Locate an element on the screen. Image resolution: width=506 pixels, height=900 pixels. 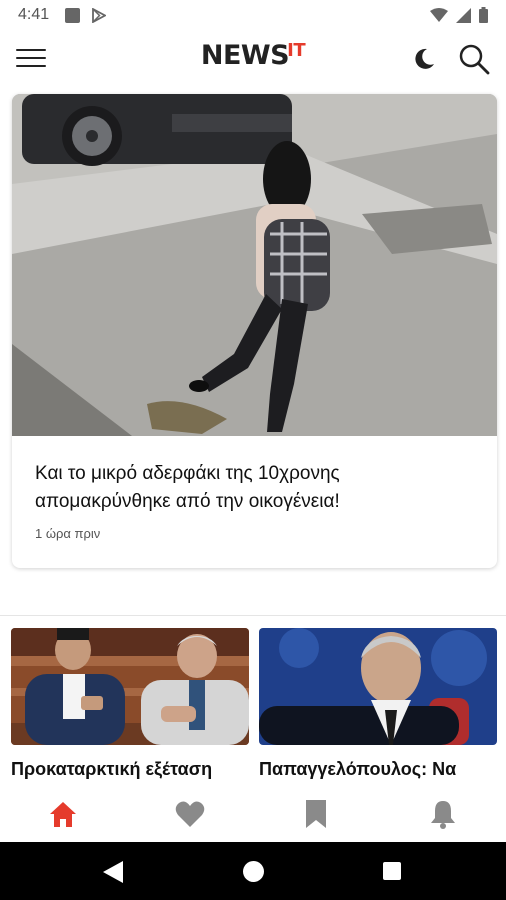
play-store-icon is located at coordinates (99, 15).